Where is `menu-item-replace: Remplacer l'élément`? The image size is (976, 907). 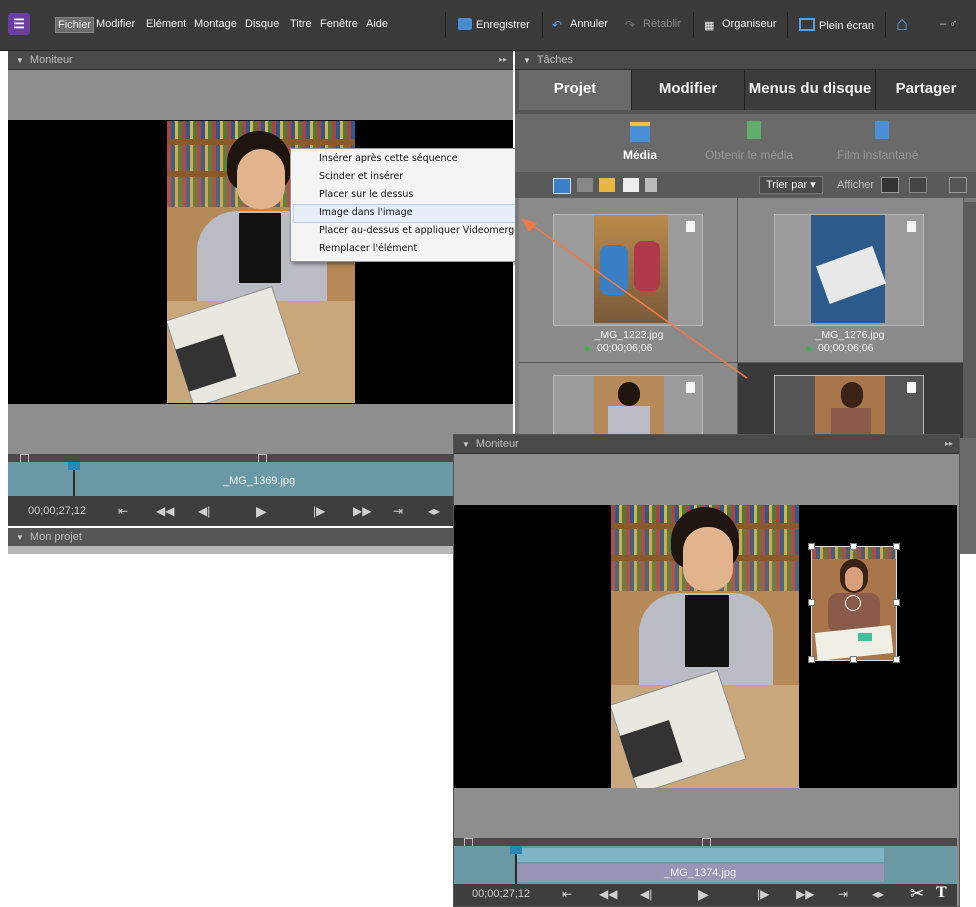
menu-item-replace: Remplacer l'élément is located at coordinates (368, 248).